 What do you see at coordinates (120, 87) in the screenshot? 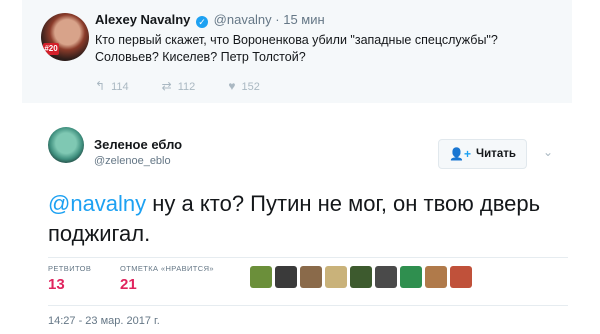
I see `reply-count: 114` at bounding box center [120, 87].